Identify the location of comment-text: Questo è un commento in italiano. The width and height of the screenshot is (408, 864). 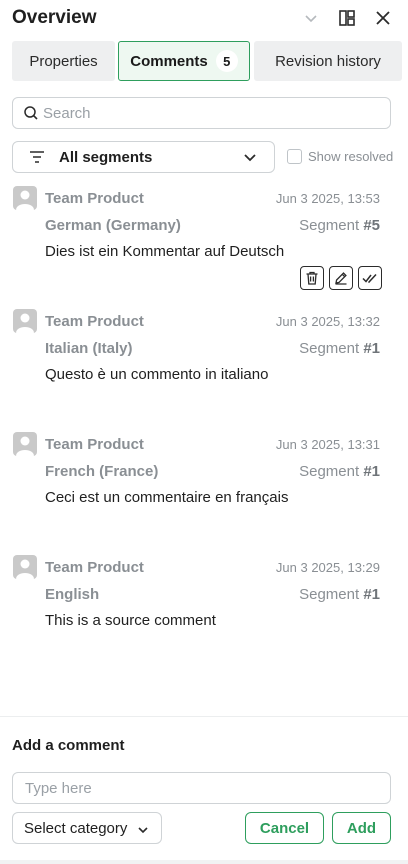
(157, 374).